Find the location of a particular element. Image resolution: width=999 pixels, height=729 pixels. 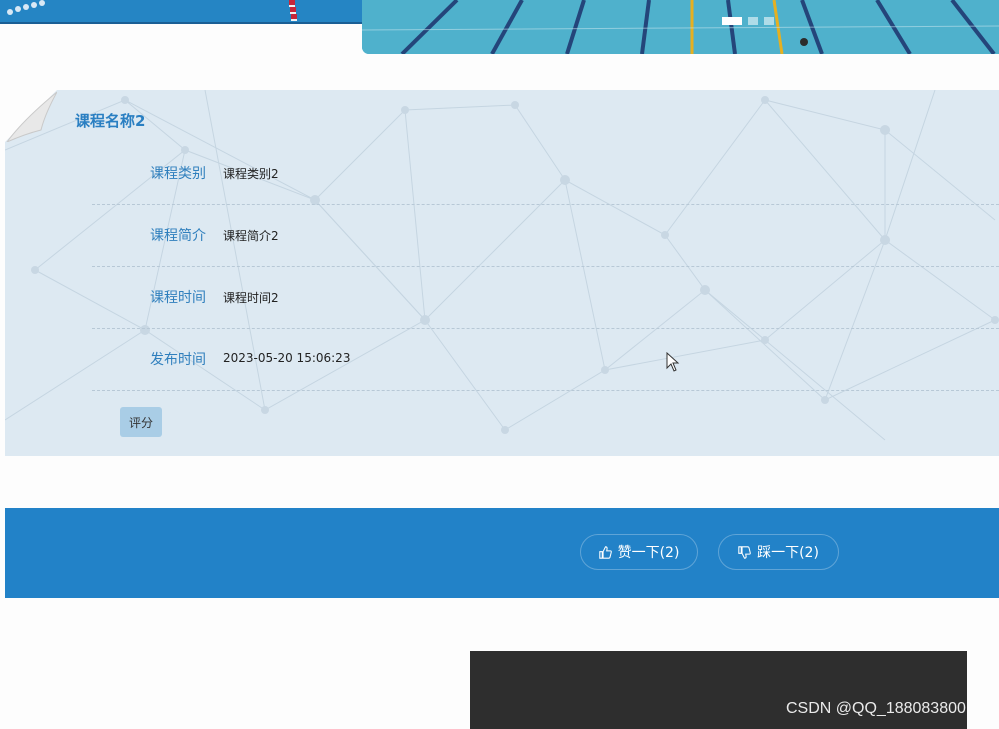

field-value: 课程时间2 is located at coordinates (251, 298).